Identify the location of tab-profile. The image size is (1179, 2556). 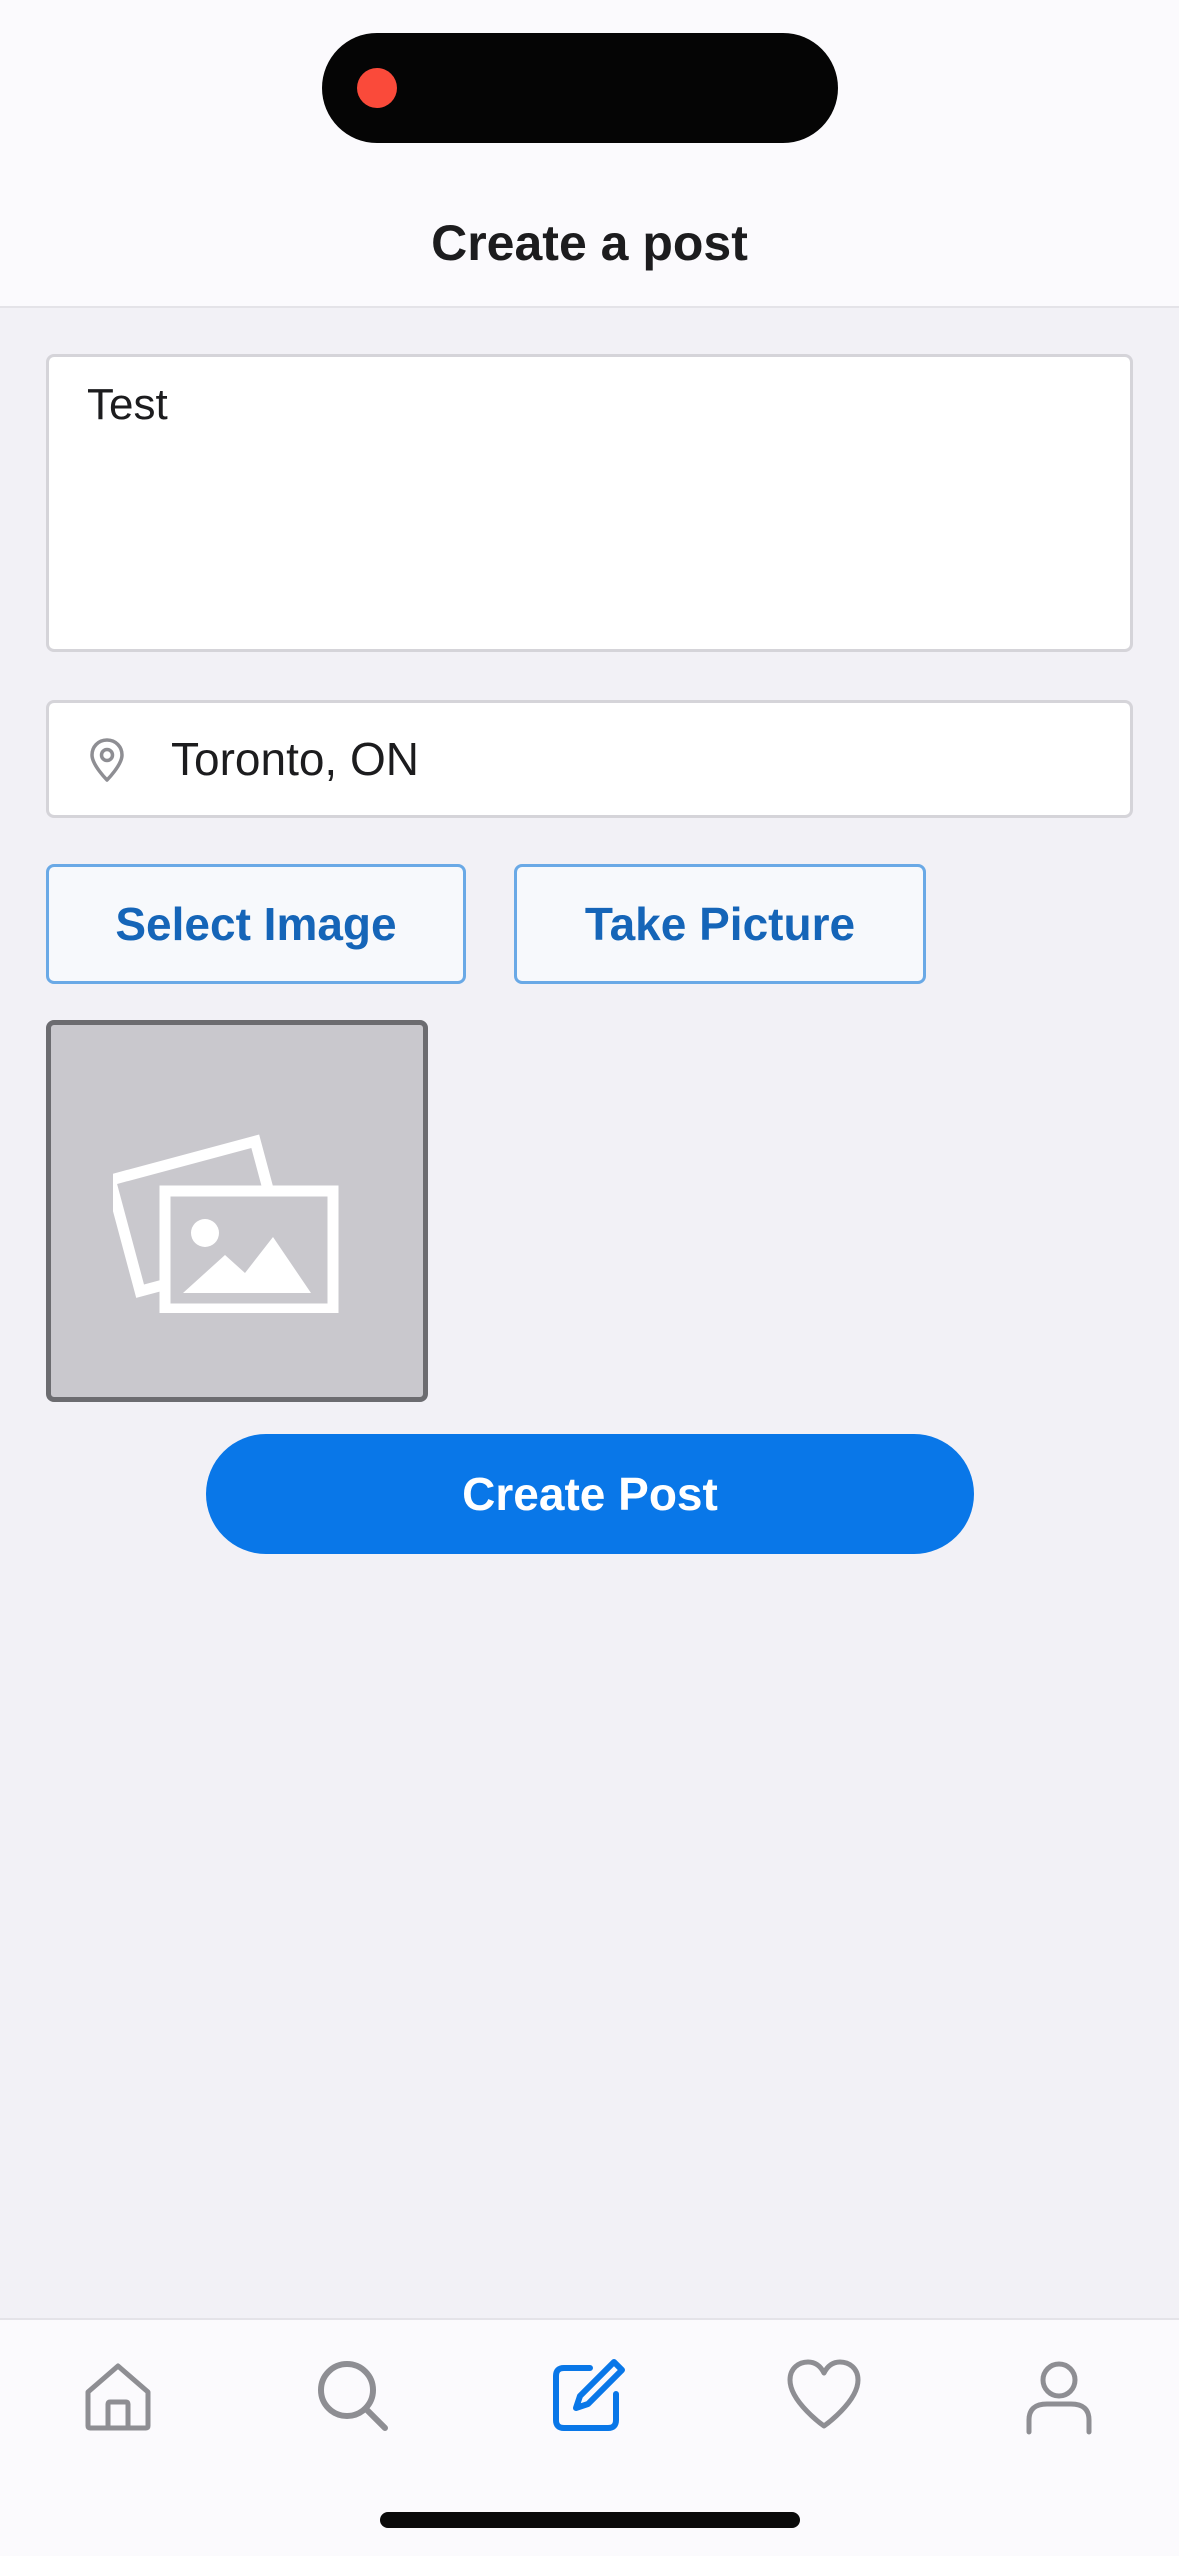
(1059, 2396).